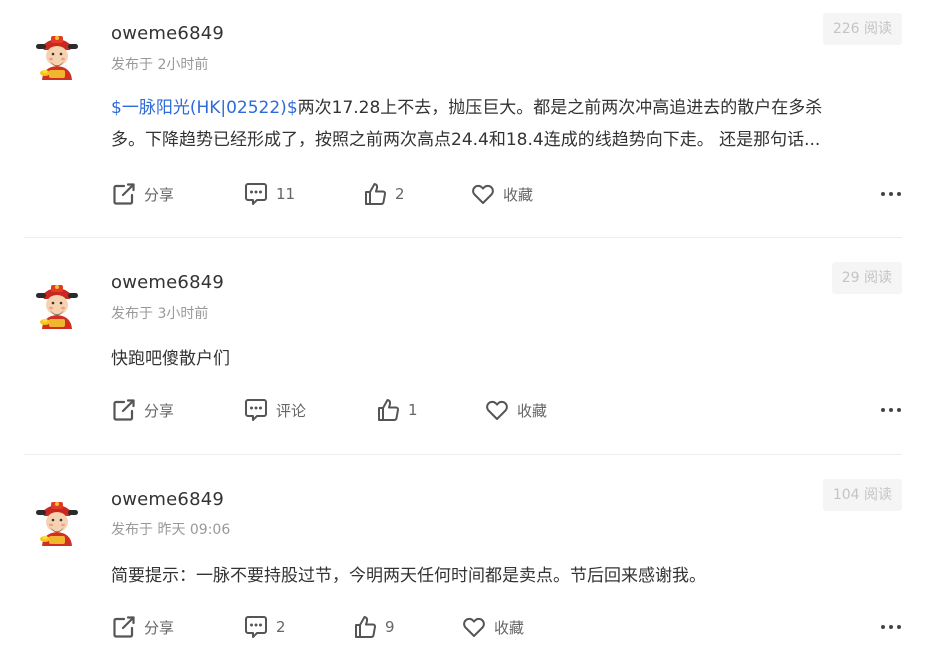 The image size is (929, 658). Describe the element at coordinates (506, 576) in the screenshot. I see `post-content: 简要提示：一脉不要持股过节，今明两天任何时间都是卖点。节后回来感谢我。` at that location.